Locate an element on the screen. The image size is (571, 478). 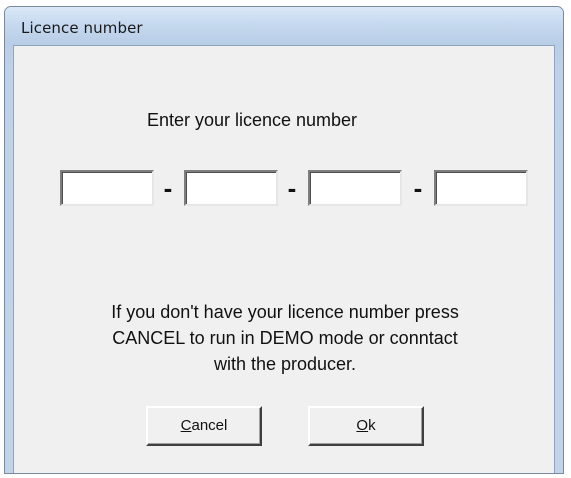
title-bar: Licence number is located at coordinates (284, 26).